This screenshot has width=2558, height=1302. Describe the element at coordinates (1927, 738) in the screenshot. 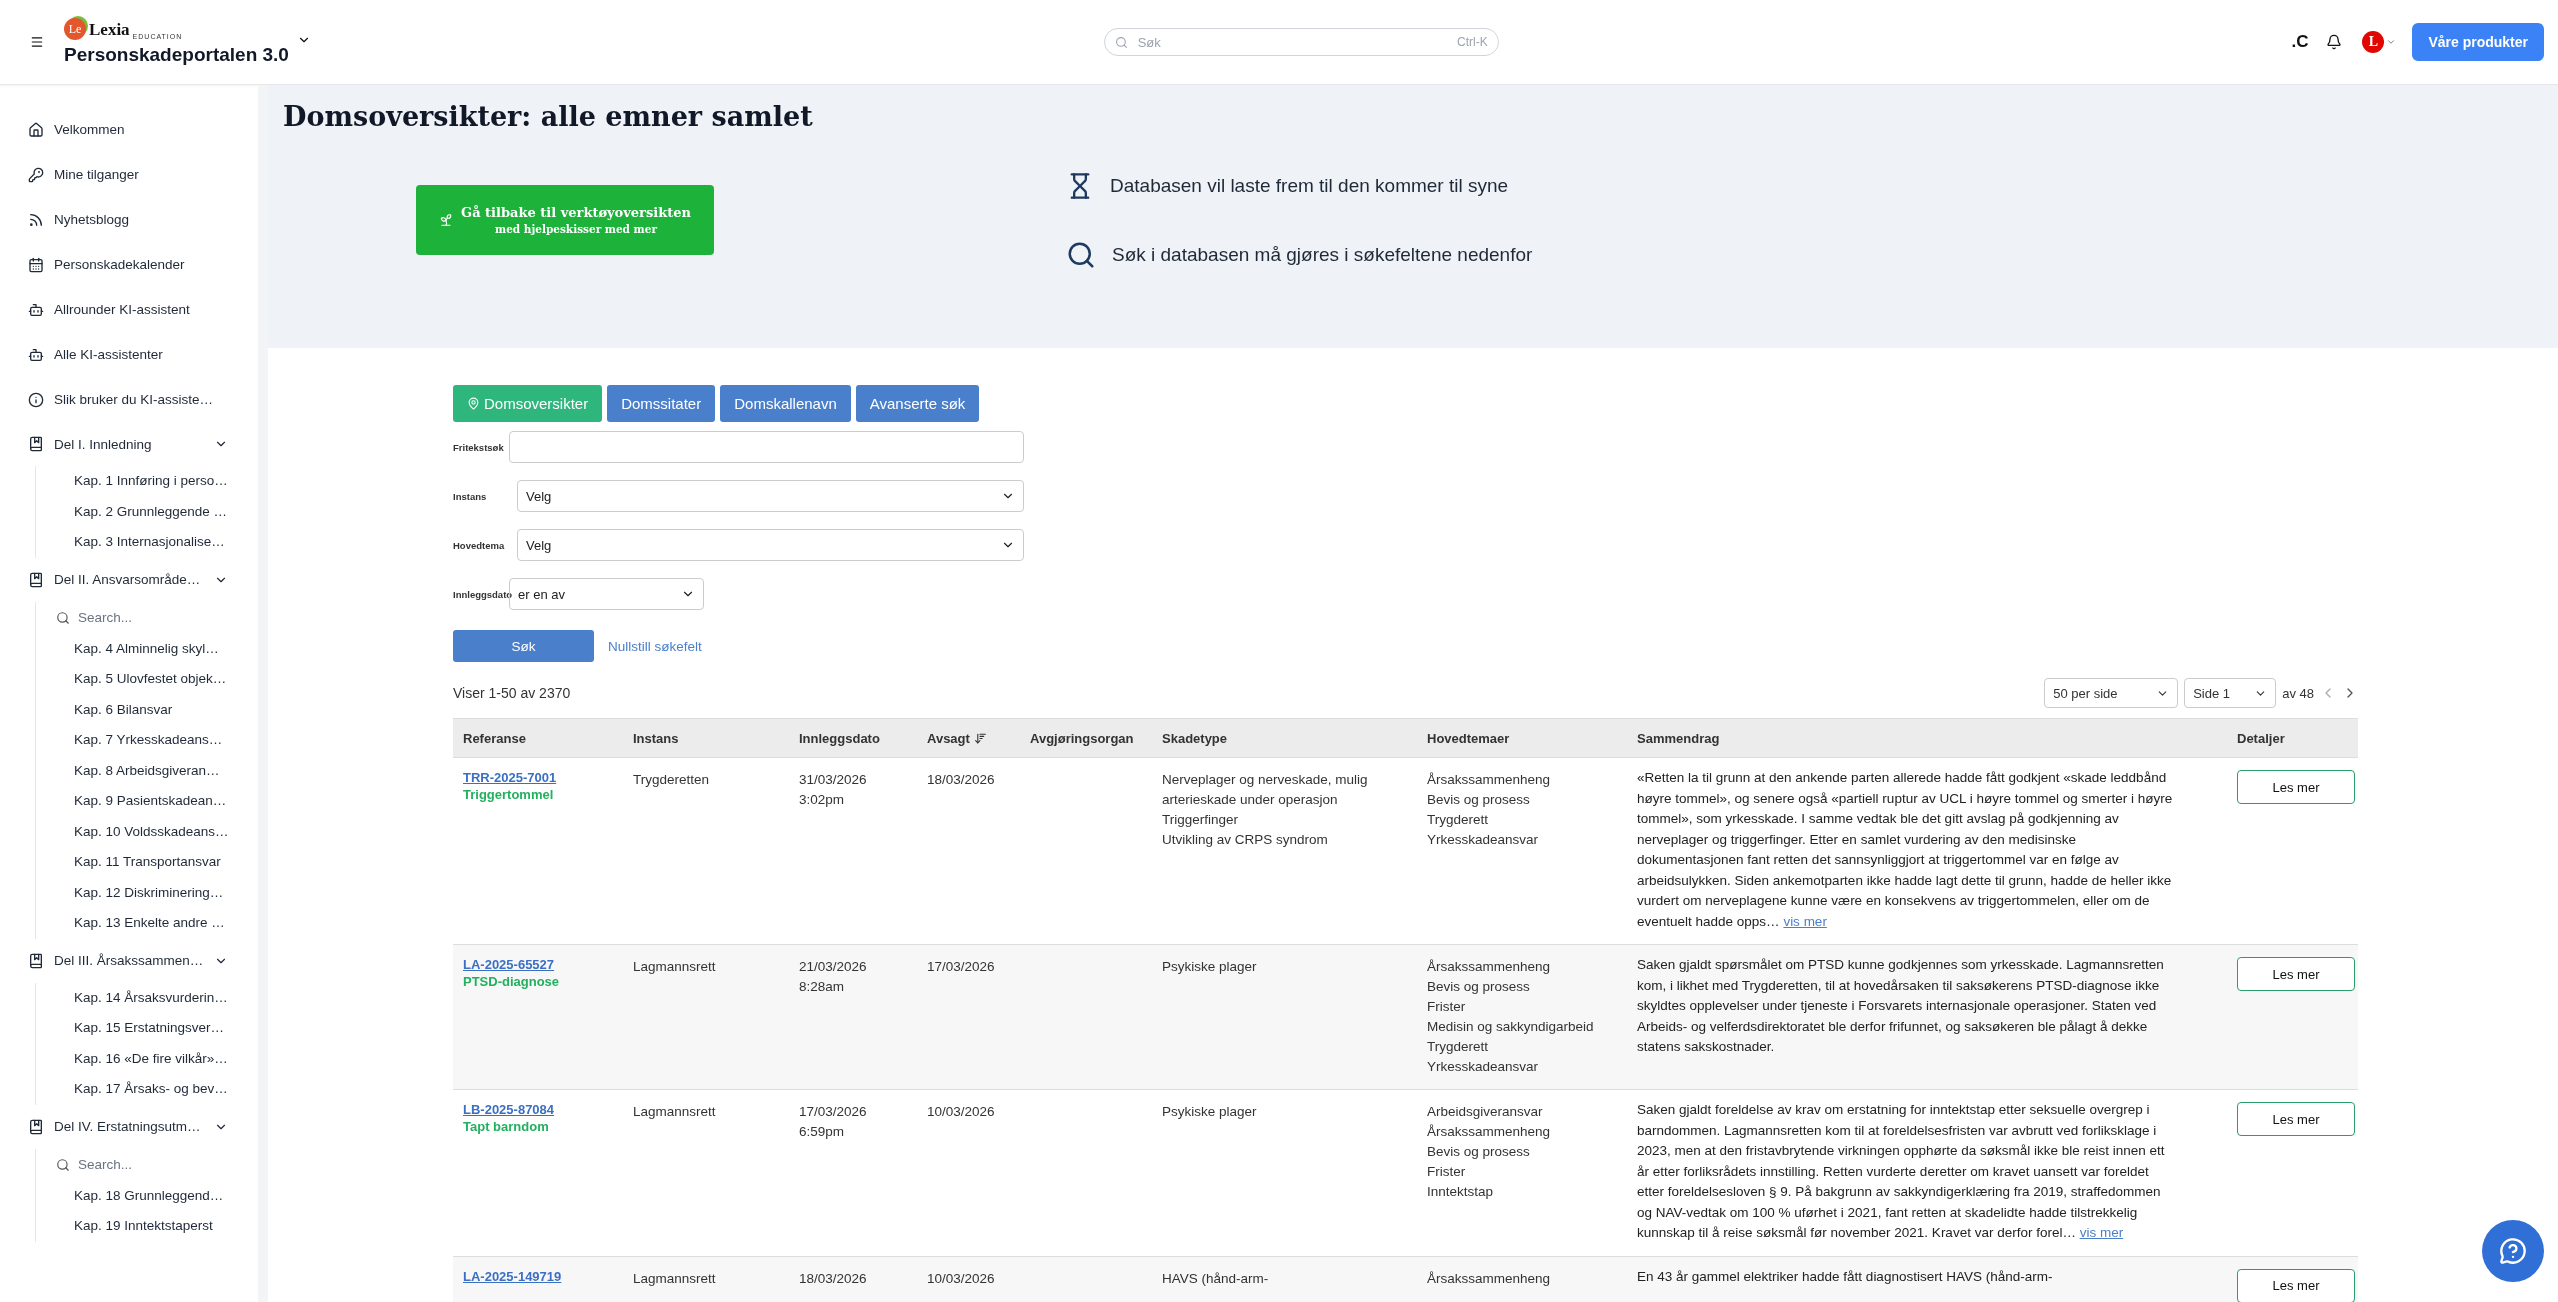

I see `column-header: Sammendrag` at that location.